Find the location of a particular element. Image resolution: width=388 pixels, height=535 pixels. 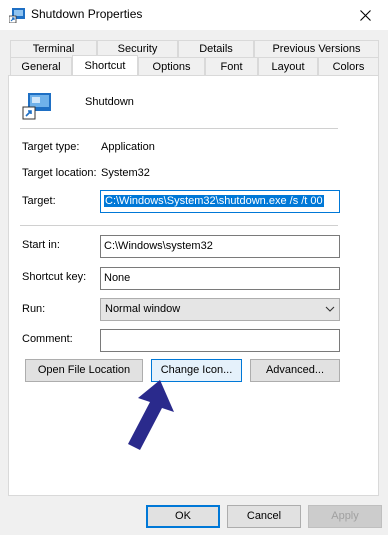

target-label: Target: is located at coordinates (39, 201).